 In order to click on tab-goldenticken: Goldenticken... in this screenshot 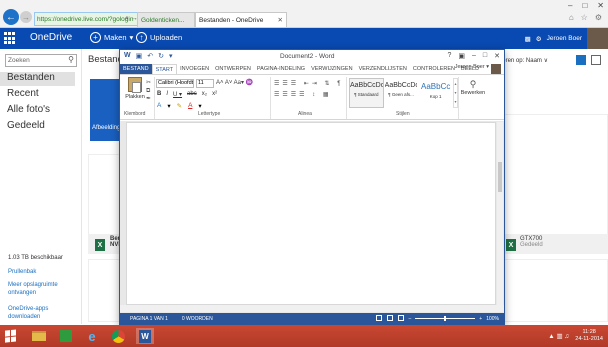, I will do `click(166, 19)`.